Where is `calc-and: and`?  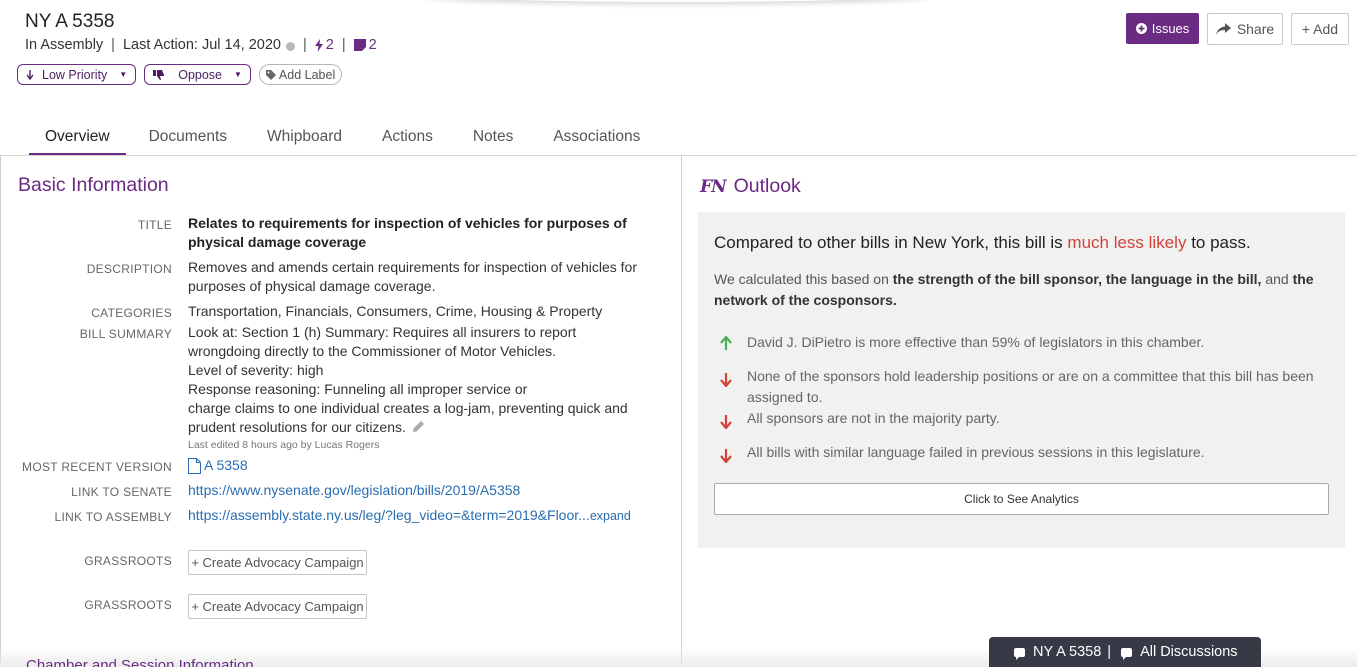 calc-and: and is located at coordinates (1277, 279).